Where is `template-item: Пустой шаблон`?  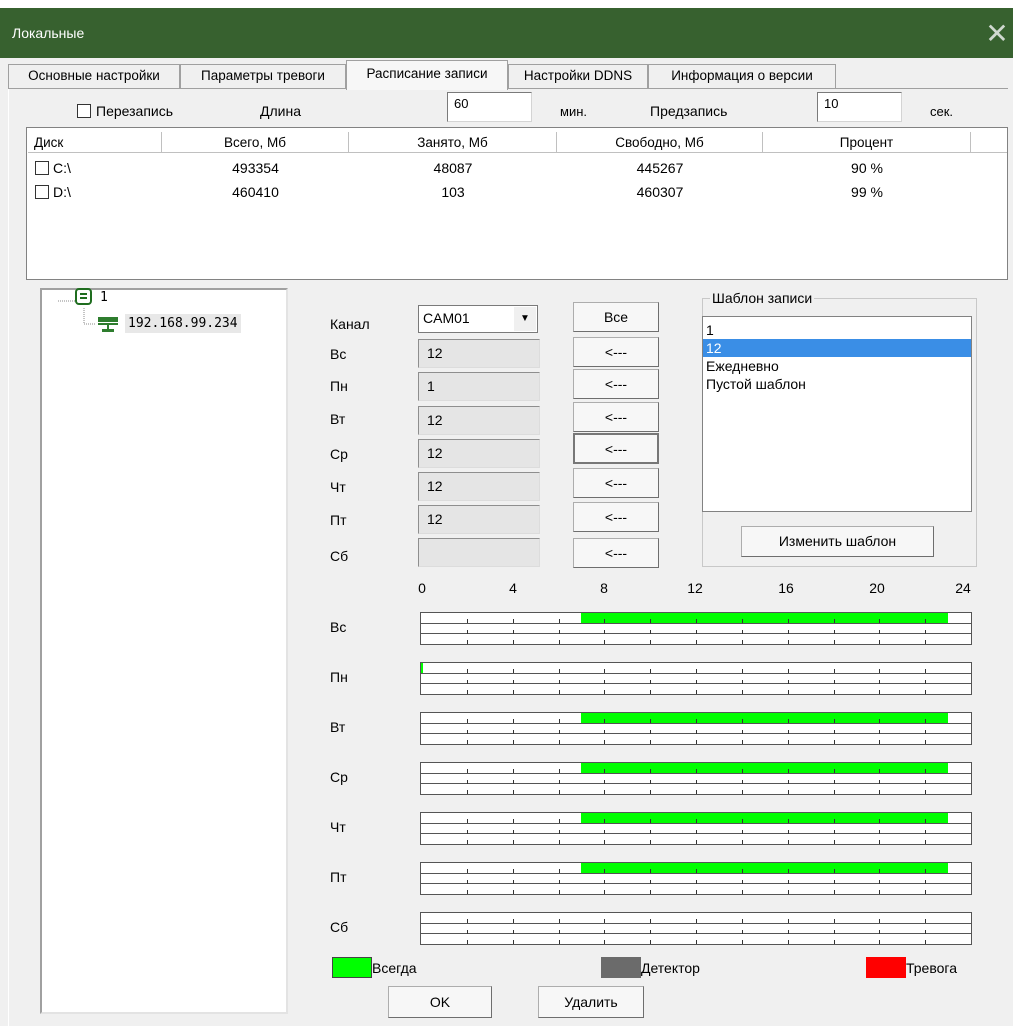 template-item: Пустой шаблон is located at coordinates (837, 384).